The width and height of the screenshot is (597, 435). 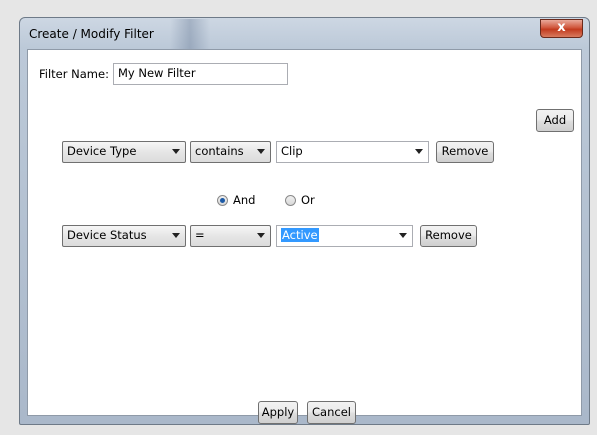 I want to click on close-icon: x, so click(x=561, y=27).